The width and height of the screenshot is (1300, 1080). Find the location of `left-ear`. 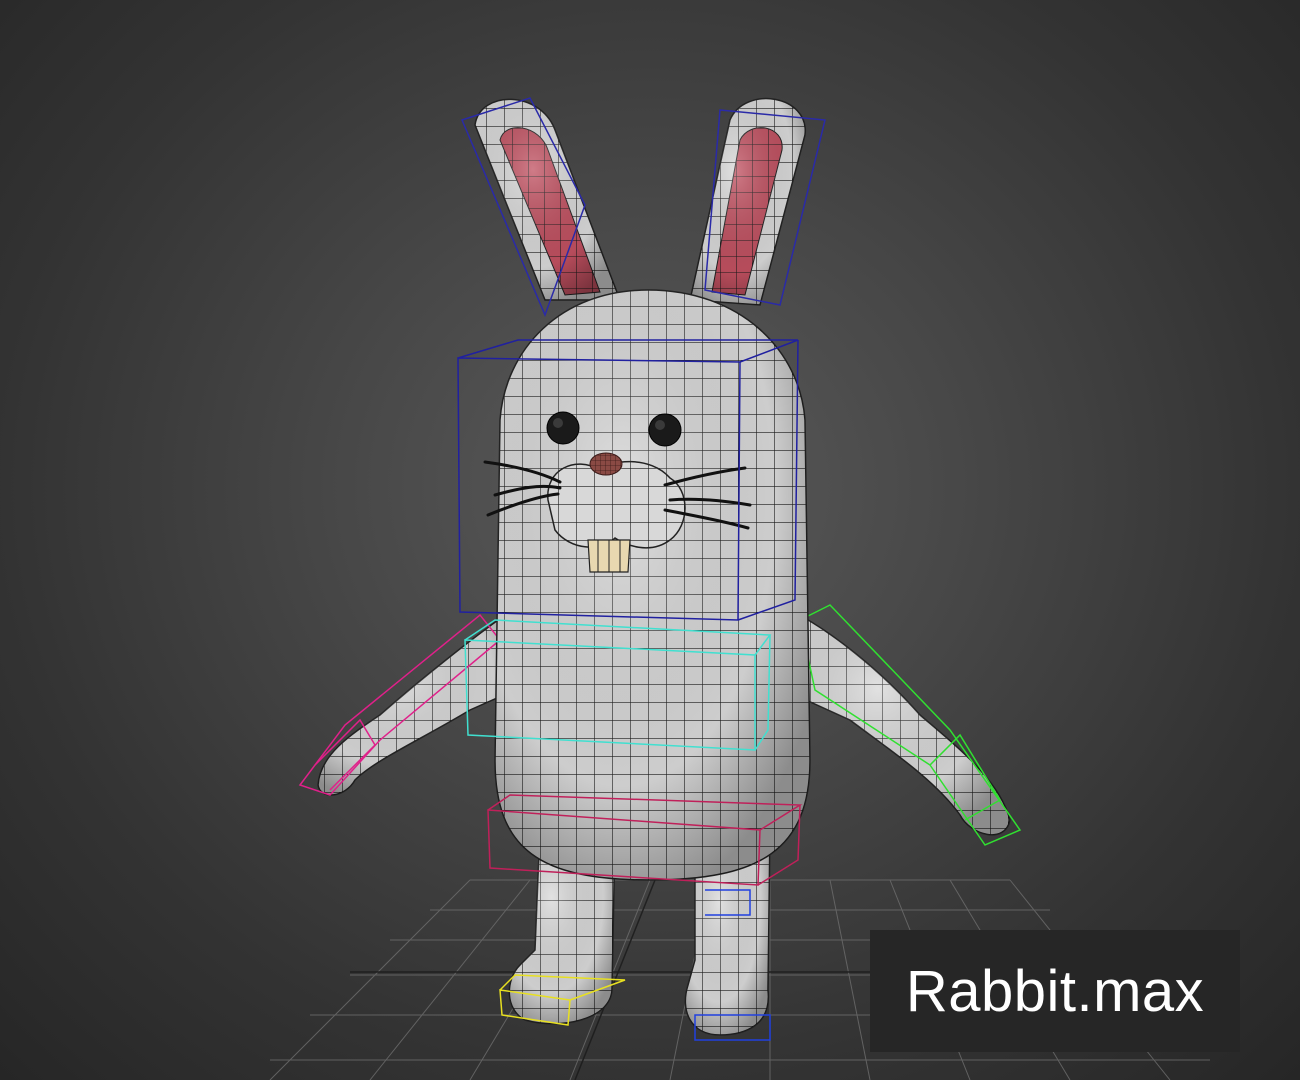

left-ear is located at coordinates (548, 199).